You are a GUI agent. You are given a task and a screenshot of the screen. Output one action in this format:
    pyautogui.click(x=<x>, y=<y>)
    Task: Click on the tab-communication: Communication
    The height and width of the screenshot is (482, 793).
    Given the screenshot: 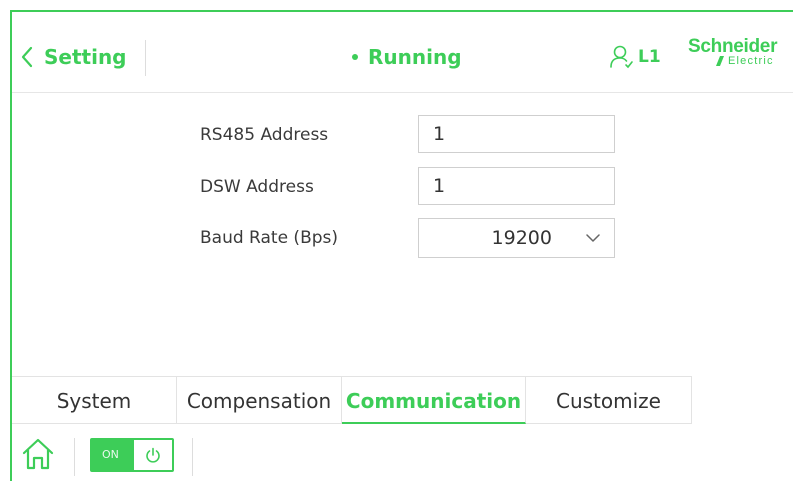 What is the action you would take?
    pyautogui.click(x=434, y=400)
    